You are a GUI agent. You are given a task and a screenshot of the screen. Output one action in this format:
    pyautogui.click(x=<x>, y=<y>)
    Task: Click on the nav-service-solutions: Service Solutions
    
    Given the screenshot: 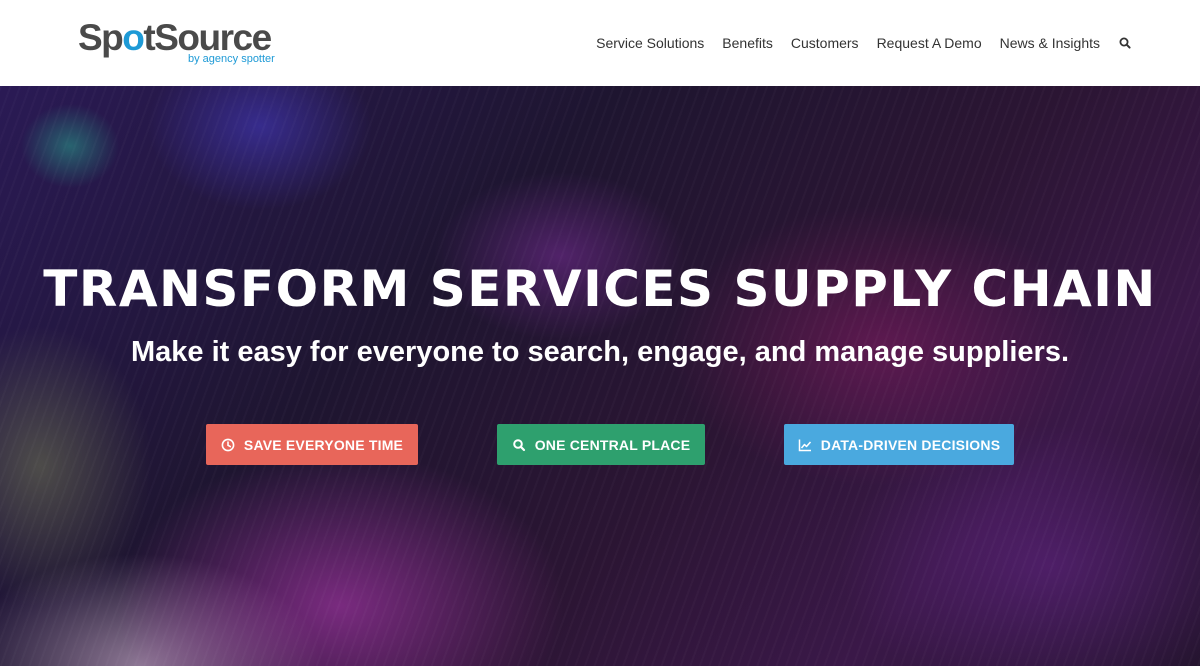 What is the action you would take?
    pyautogui.click(x=650, y=43)
    